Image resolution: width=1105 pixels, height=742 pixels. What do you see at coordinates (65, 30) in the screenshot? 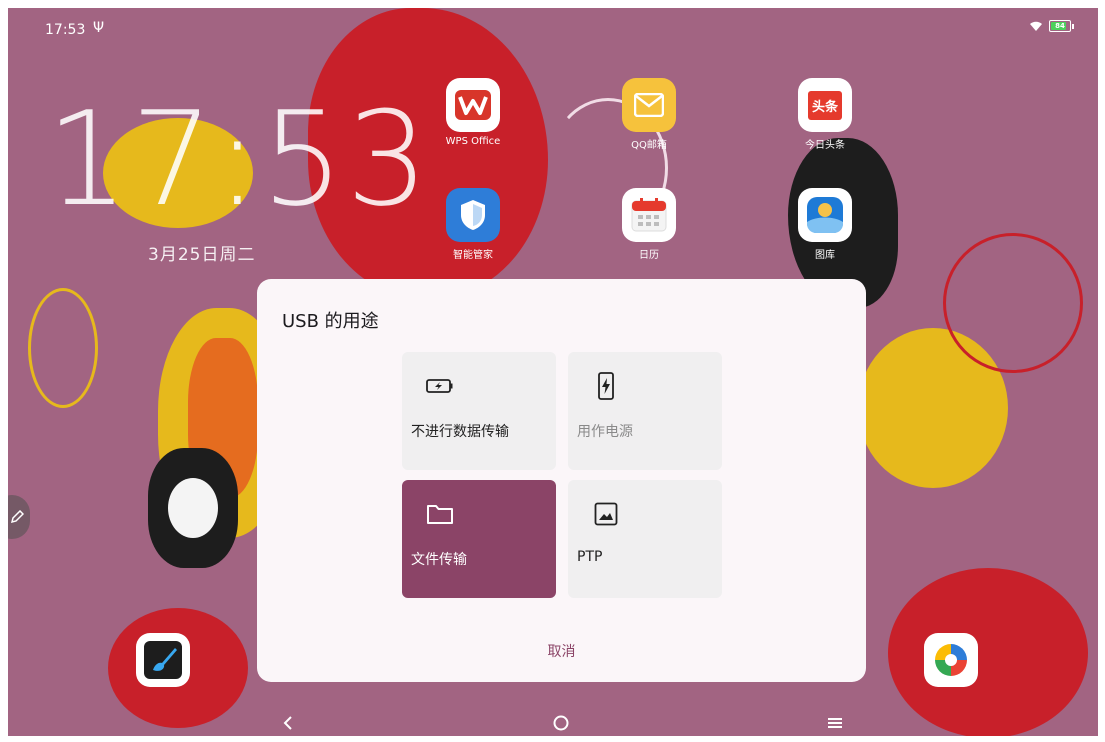
I see `status-time: 17:53` at bounding box center [65, 30].